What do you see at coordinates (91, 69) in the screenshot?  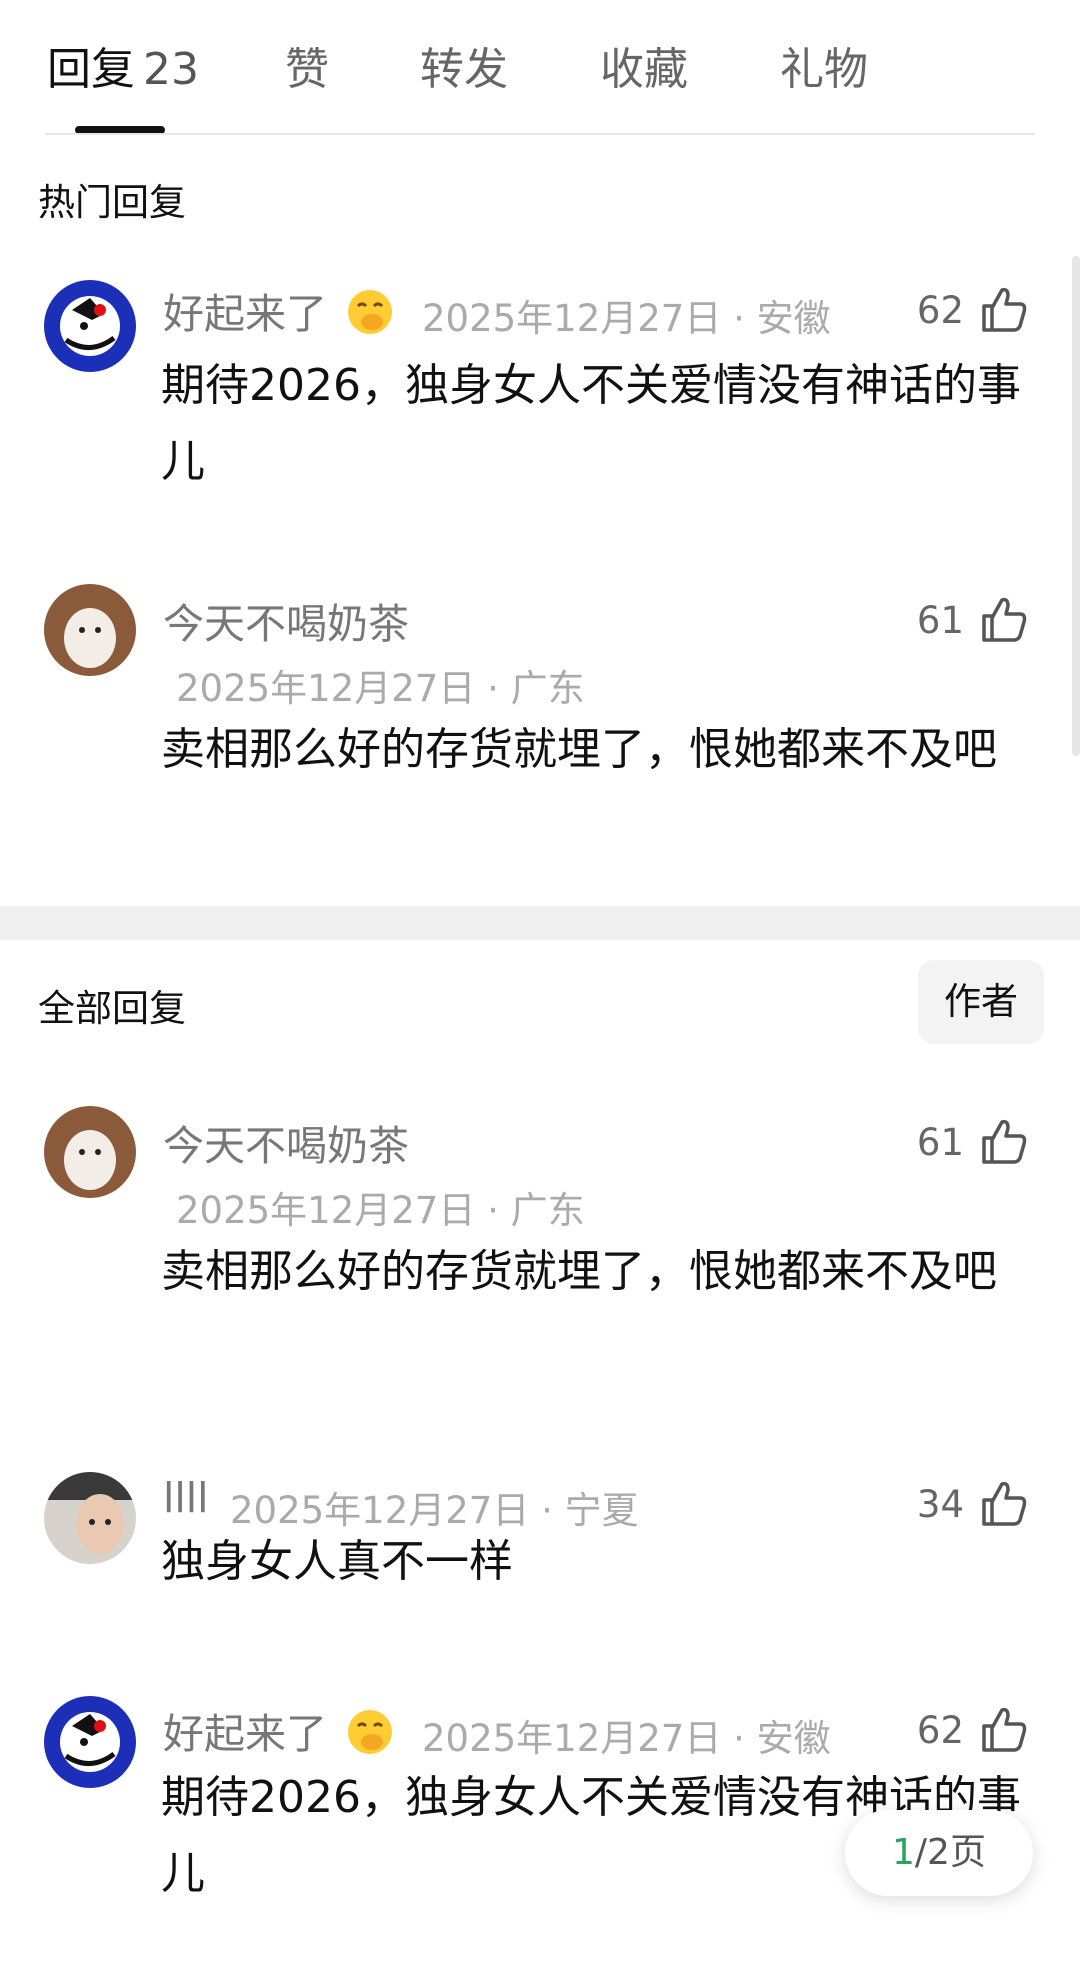 I see `tab-replies-label: 回复` at bounding box center [91, 69].